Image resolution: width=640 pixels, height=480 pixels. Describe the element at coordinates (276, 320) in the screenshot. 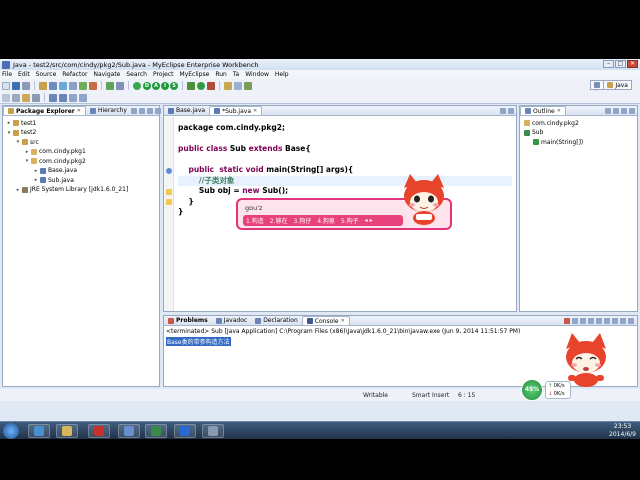

I see `tab-declaration: Declaration` at that location.